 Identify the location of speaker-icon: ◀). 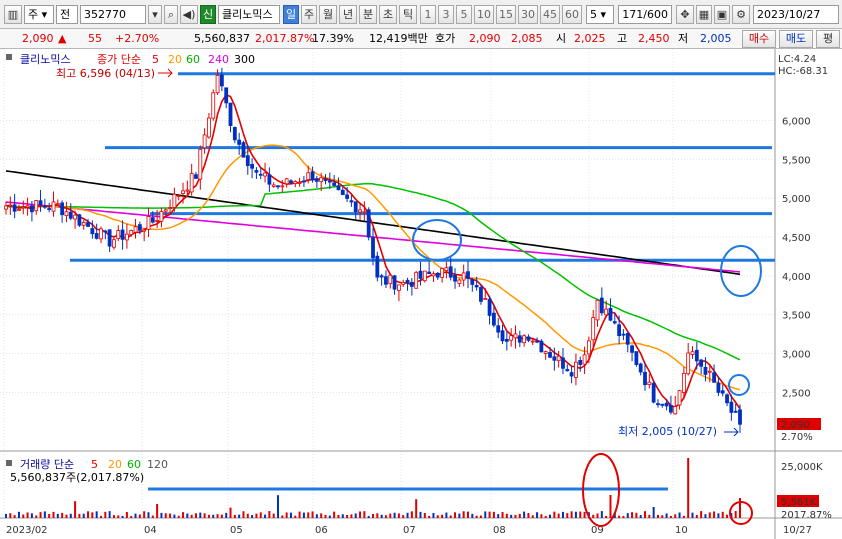
(189, 14).